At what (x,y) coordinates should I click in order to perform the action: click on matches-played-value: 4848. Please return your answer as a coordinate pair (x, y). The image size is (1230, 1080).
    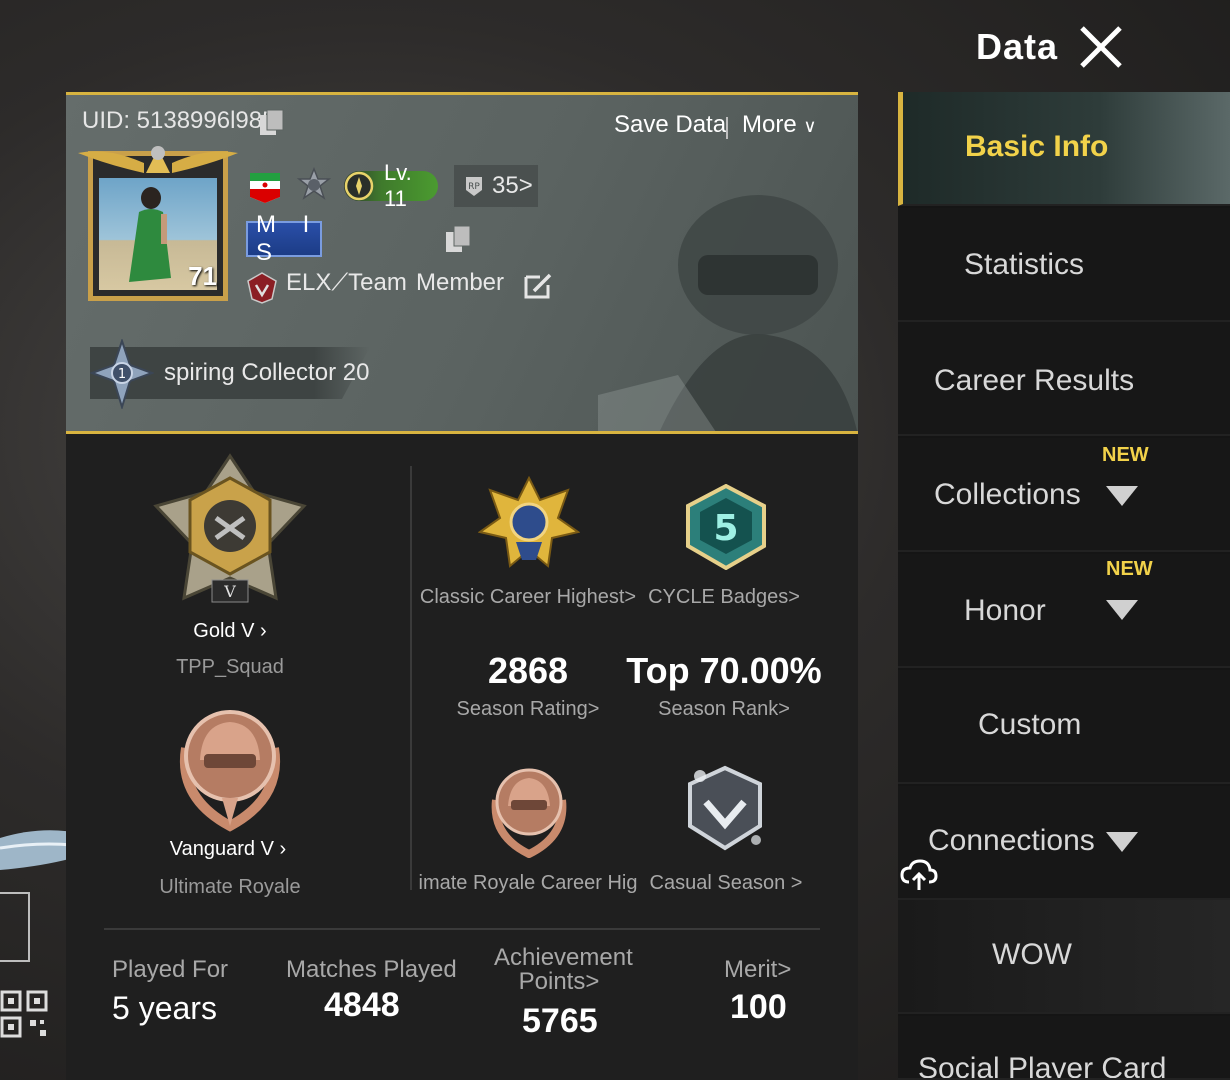
    Looking at the image, I should click on (362, 1005).